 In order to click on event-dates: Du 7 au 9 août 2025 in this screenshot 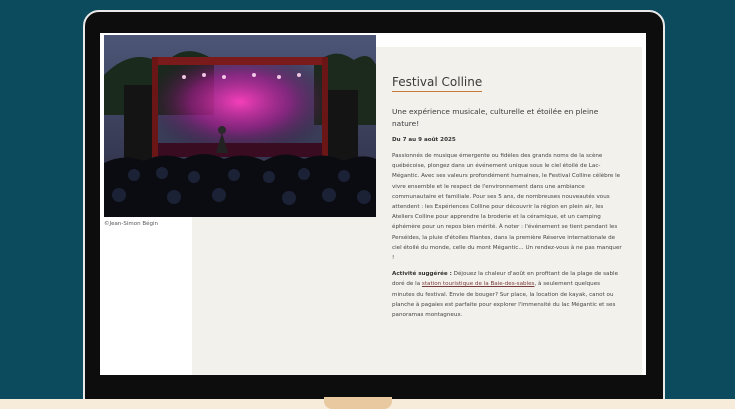, I will do `click(424, 140)`.